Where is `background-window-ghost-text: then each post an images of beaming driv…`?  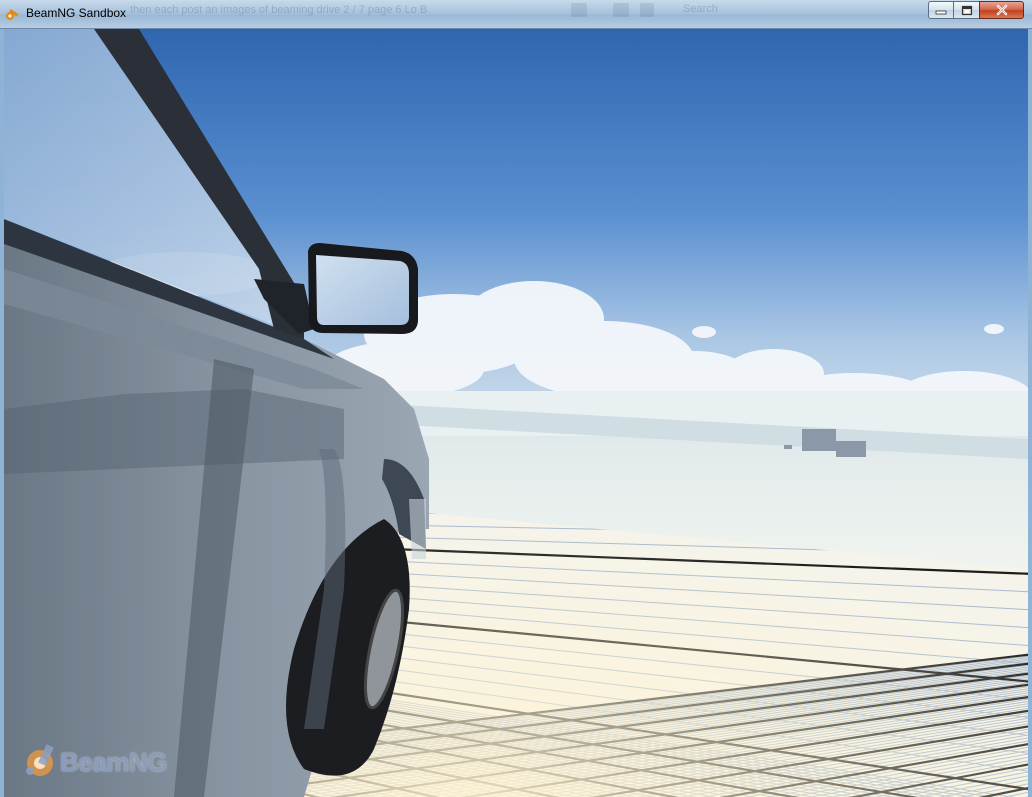 background-window-ghost-text: then each post an images of beaming driv… is located at coordinates (279, 10).